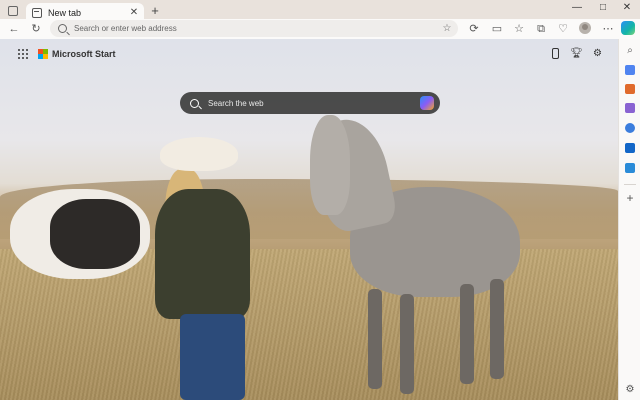  What do you see at coordinates (585, 28) in the screenshot?
I see `profile-avatar` at bounding box center [585, 28].